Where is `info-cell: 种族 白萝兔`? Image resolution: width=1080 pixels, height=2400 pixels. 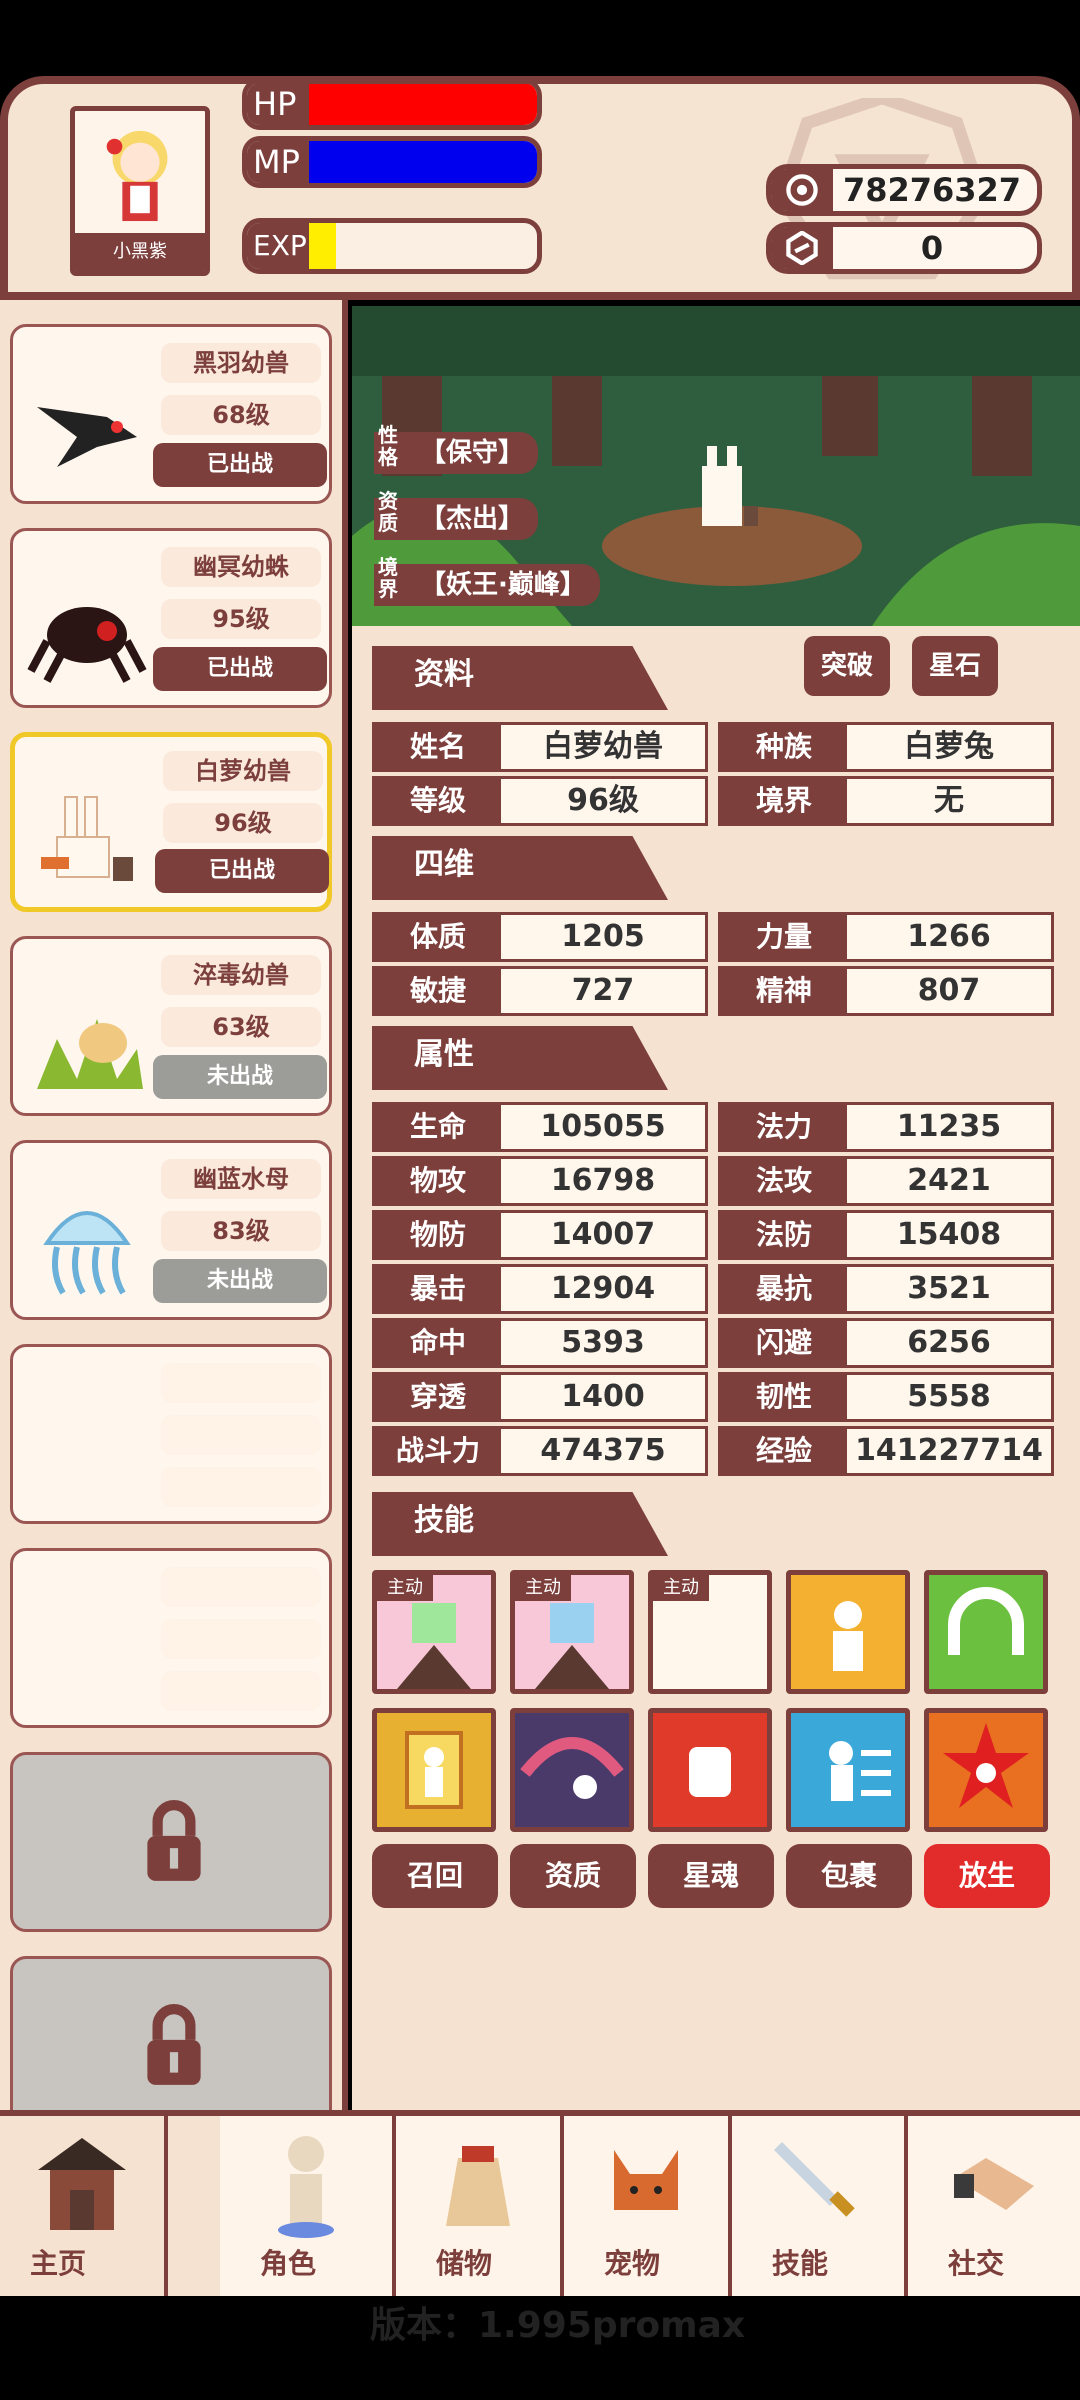 info-cell: 种族 白萝兔 is located at coordinates (886, 747).